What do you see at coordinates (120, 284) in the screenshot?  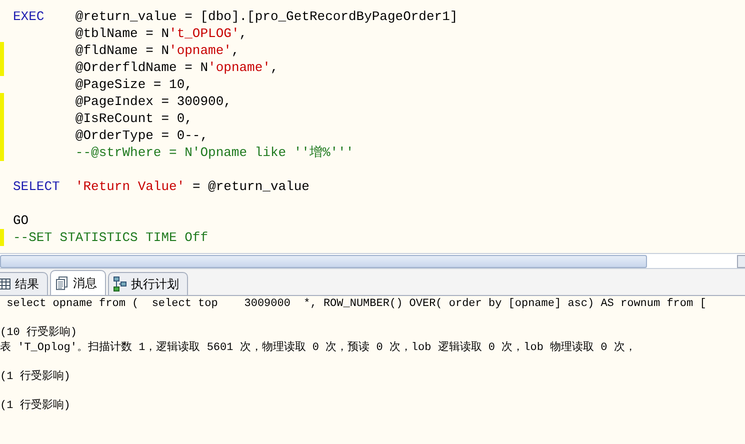 I see `plan-icon` at bounding box center [120, 284].